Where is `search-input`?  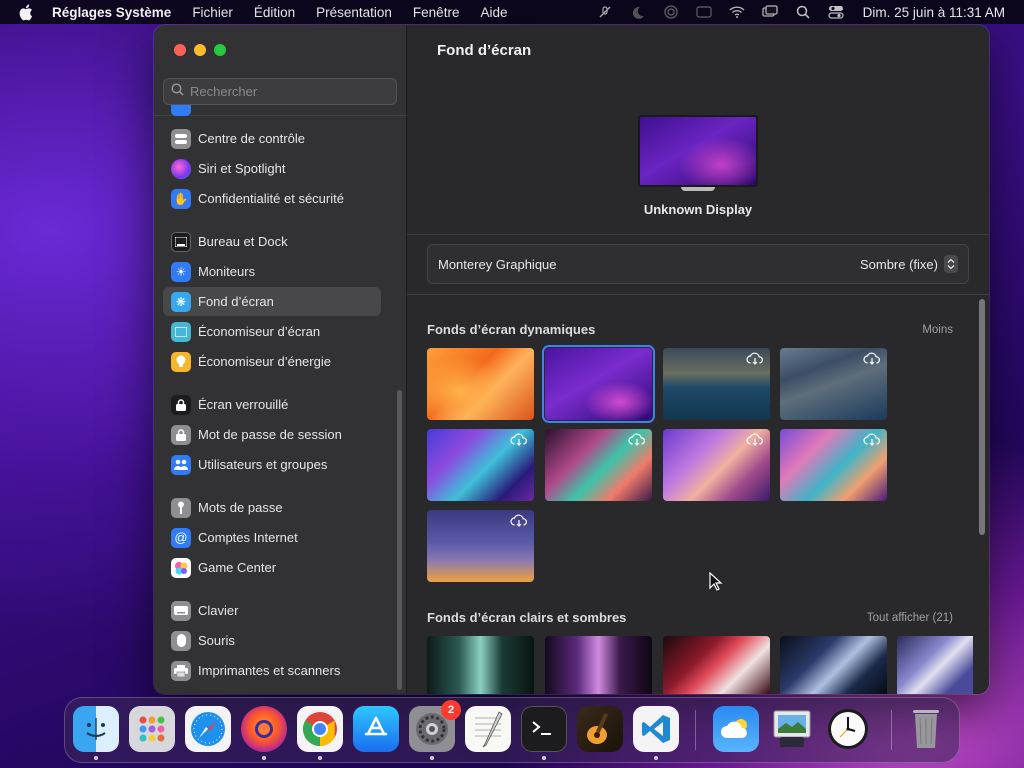
search-input is located at coordinates (290, 91).